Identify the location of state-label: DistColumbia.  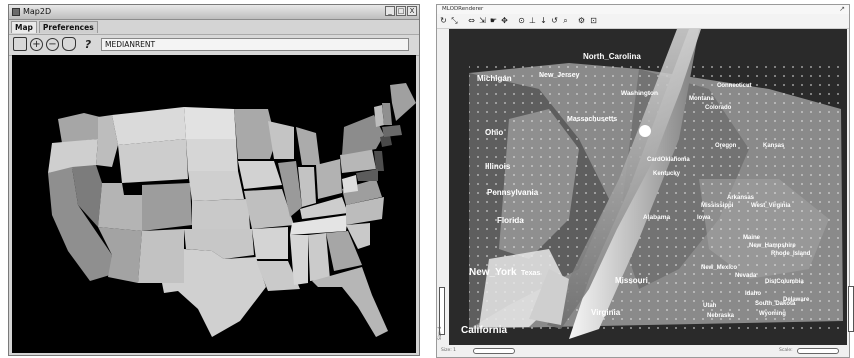
(784, 282).